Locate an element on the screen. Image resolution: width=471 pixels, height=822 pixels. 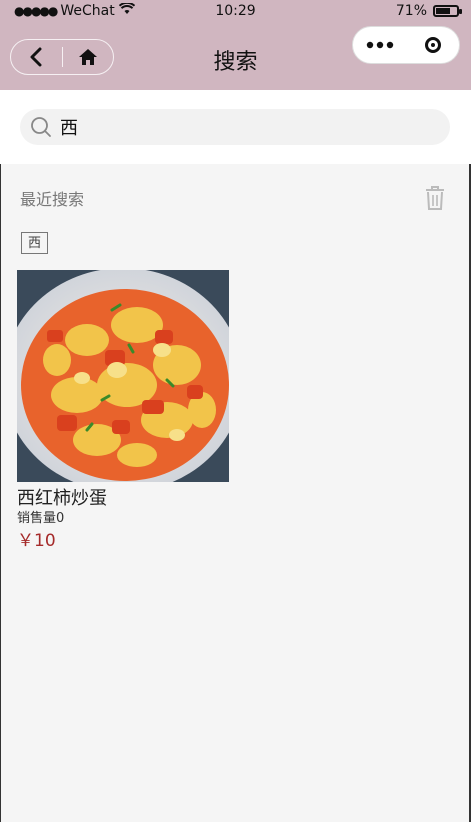
battery-level is located at coordinates (443, 11).